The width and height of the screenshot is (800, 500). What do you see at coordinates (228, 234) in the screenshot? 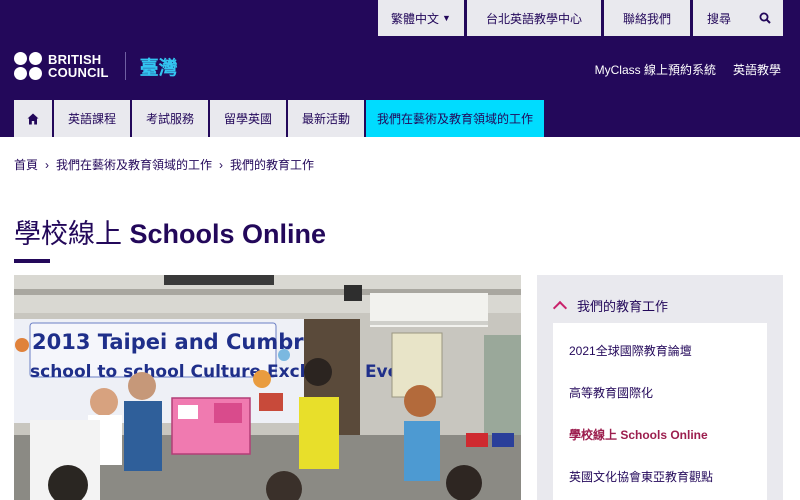
I see `page-title-en: Schools Online` at bounding box center [228, 234].